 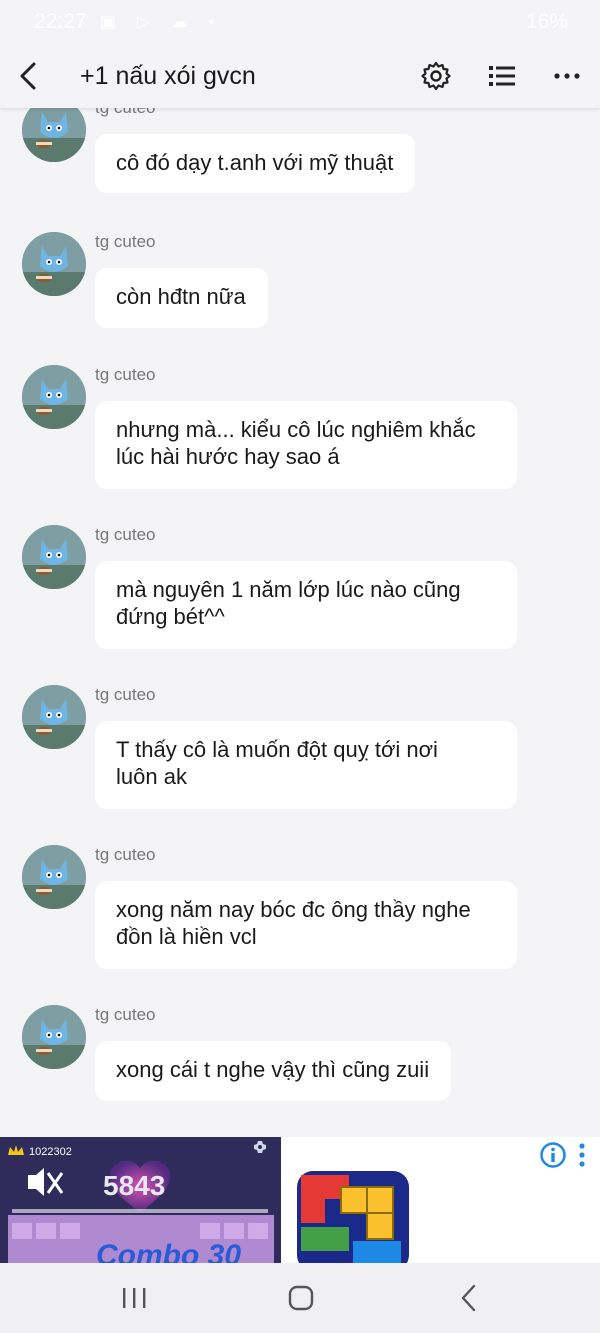 I want to click on more-horizontal-icon, so click(x=567, y=76).